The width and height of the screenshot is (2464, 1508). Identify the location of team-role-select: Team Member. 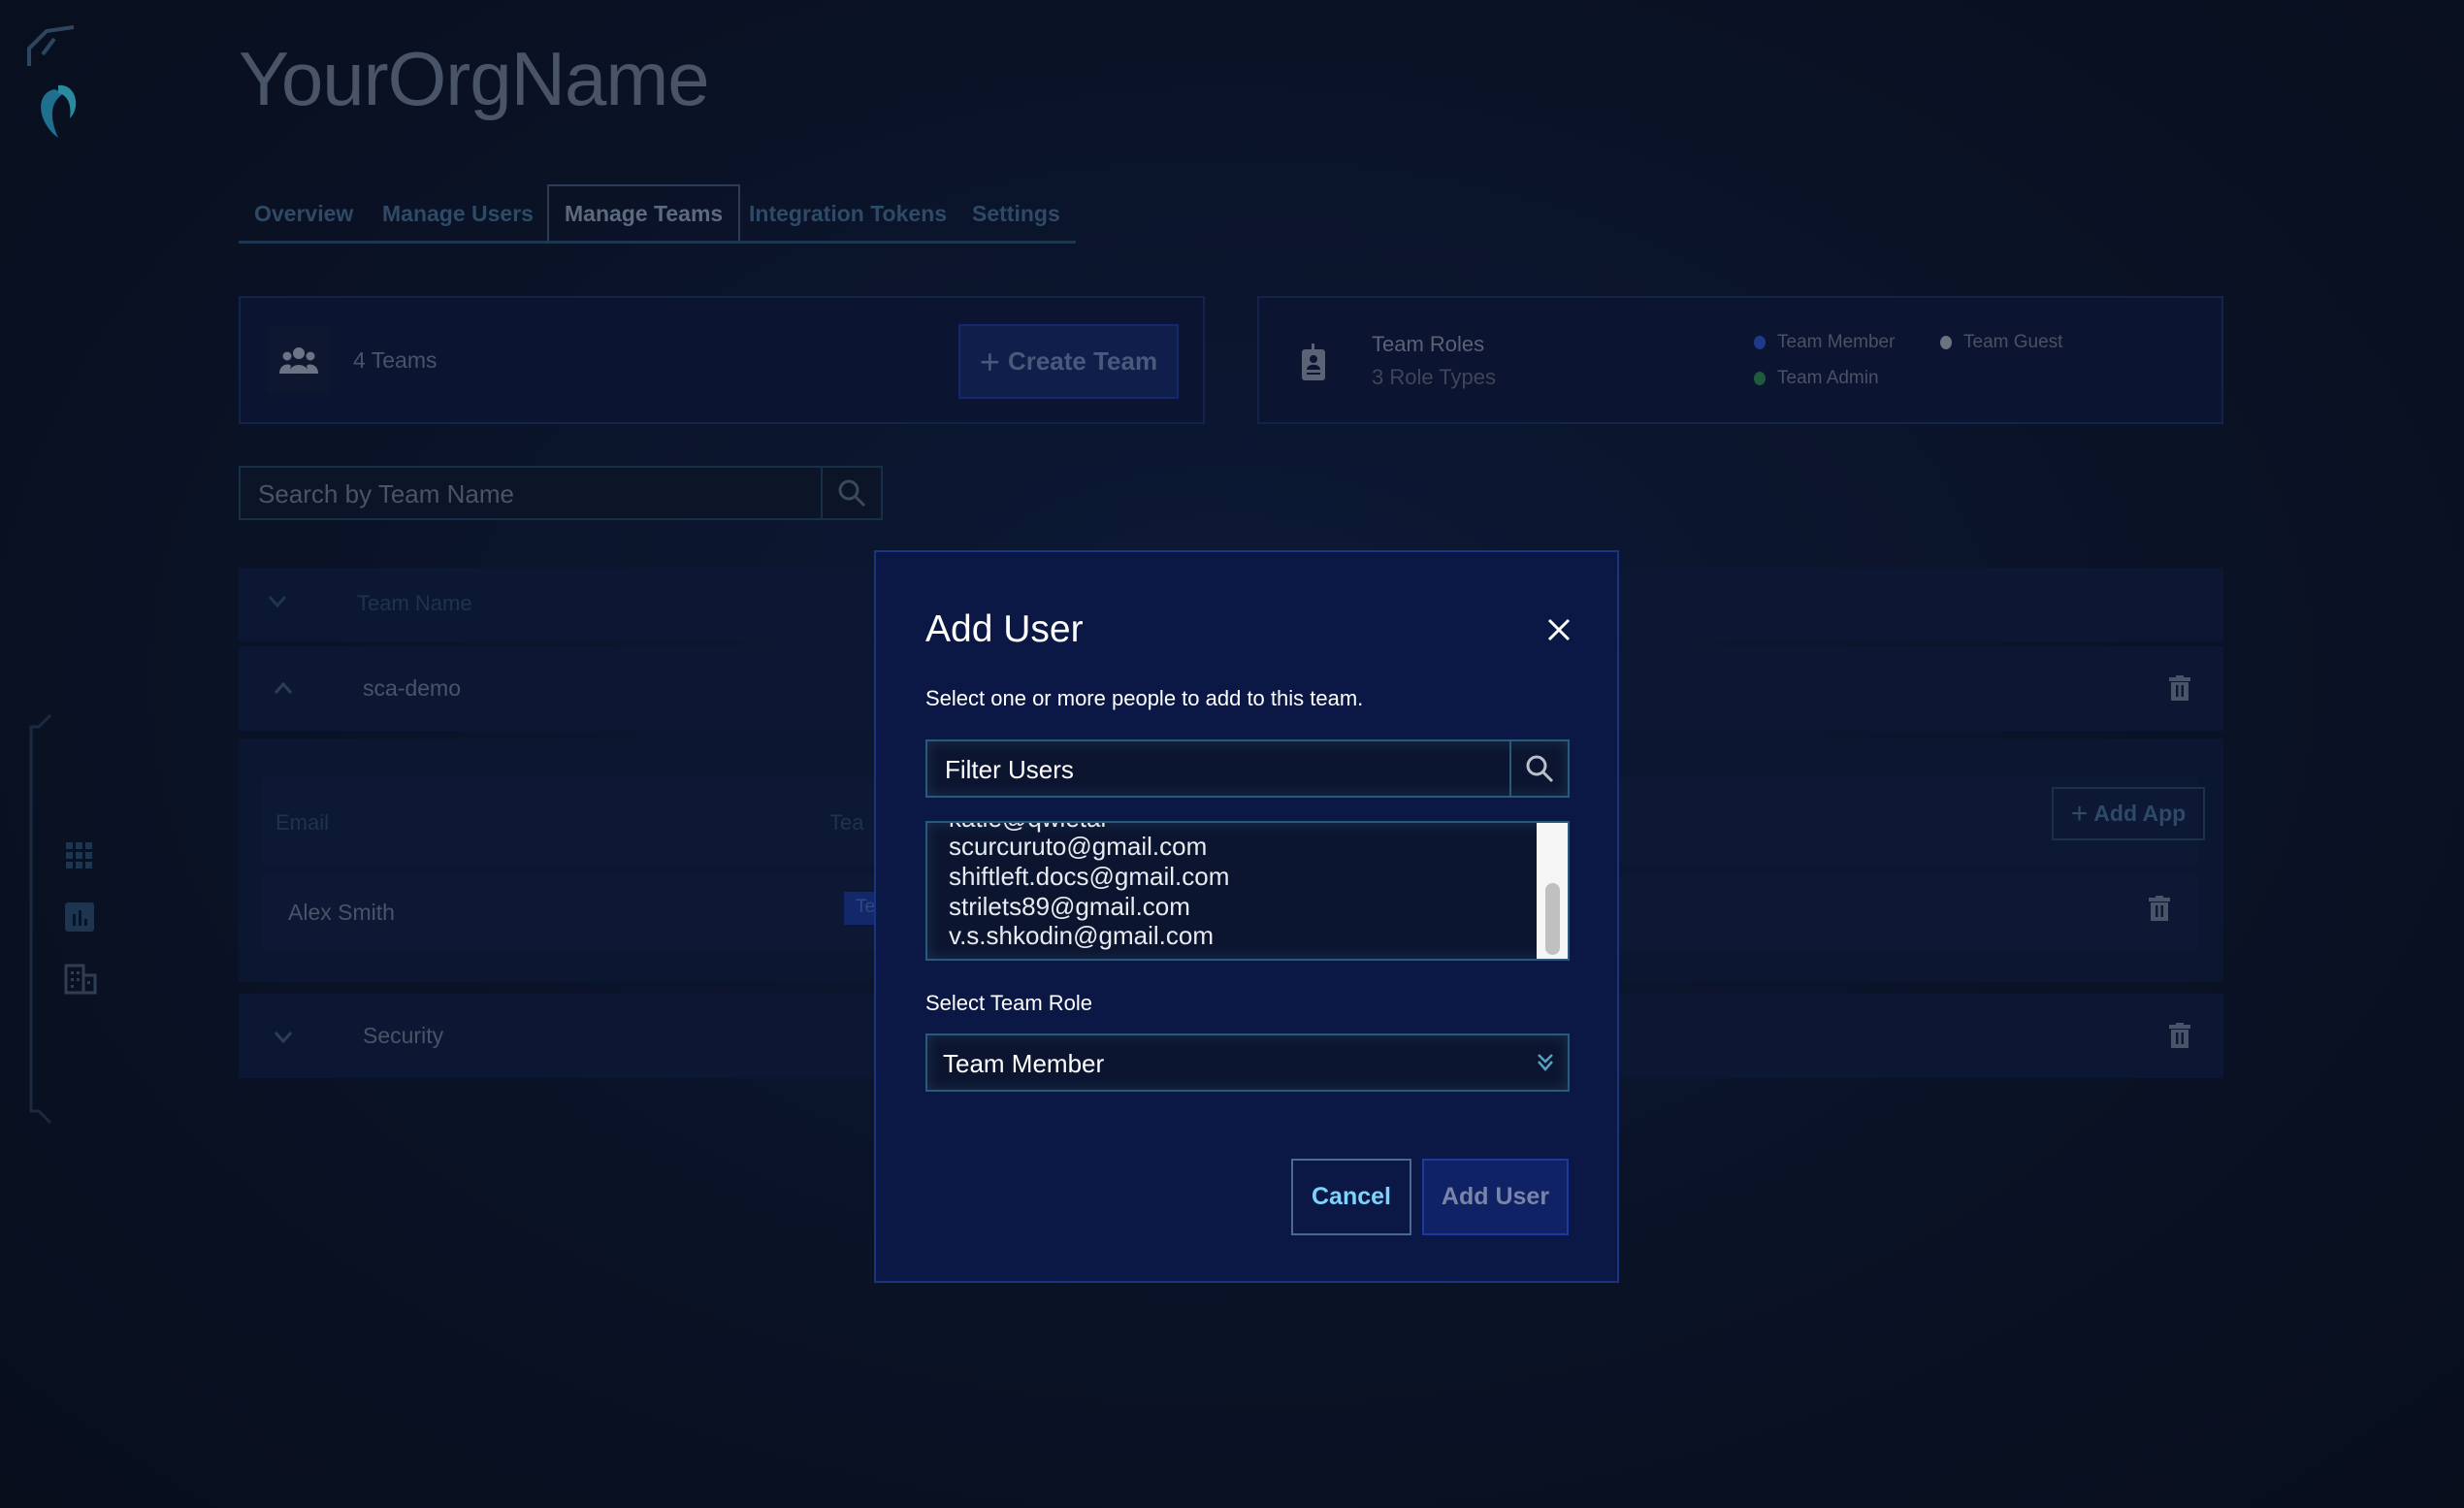
(1248, 1063).